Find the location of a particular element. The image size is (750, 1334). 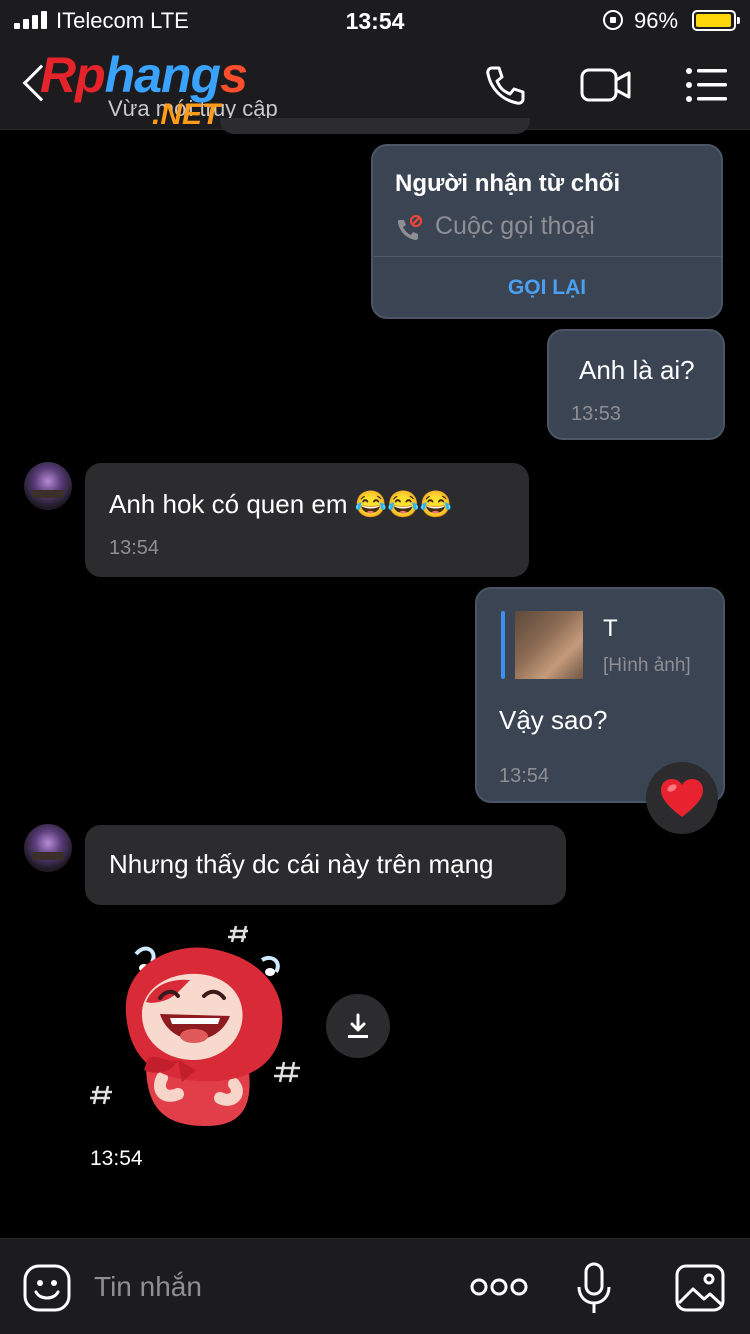

message-text: Nhưng thấy dc cái này trên mạng is located at coordinates (301, 864).